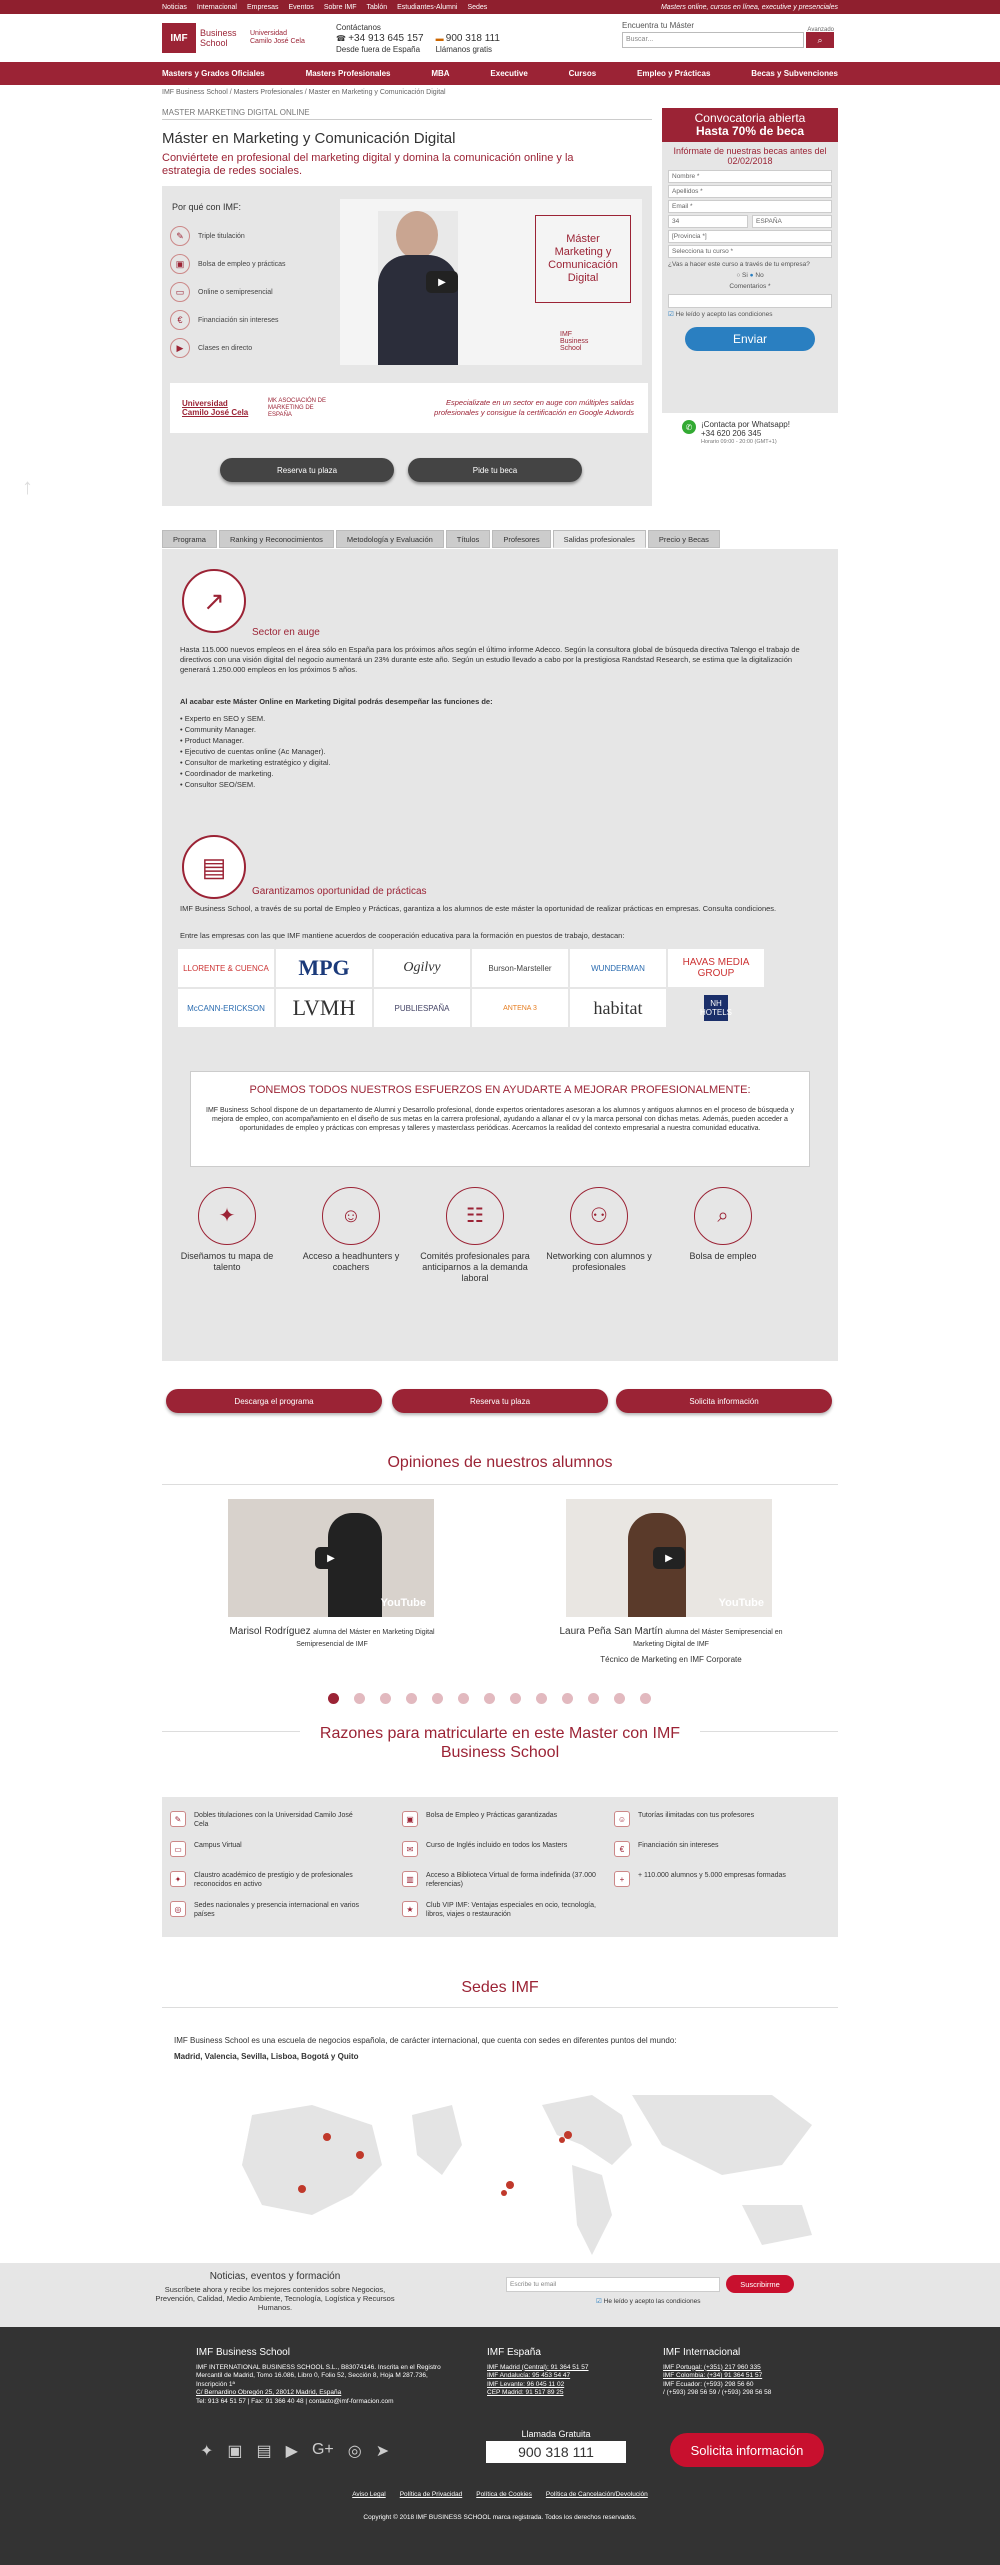  Describe the element at coordinates (750, 301) in the screenshot. I see `comments-field` at that location.